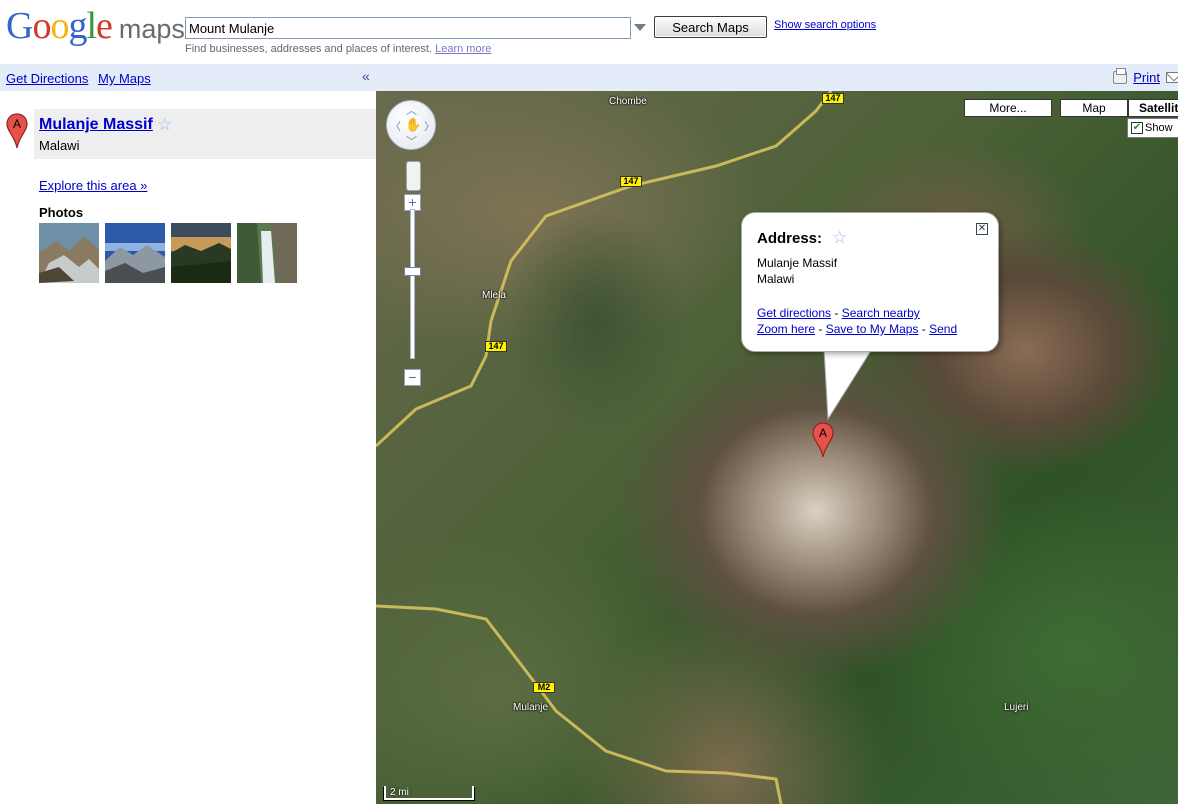 Image resolution: width=1178 pixels, height=804 pixels. Describe the element at coordinates (59, 145) in the screenshot. I see `result-country: Malawi` at that location.